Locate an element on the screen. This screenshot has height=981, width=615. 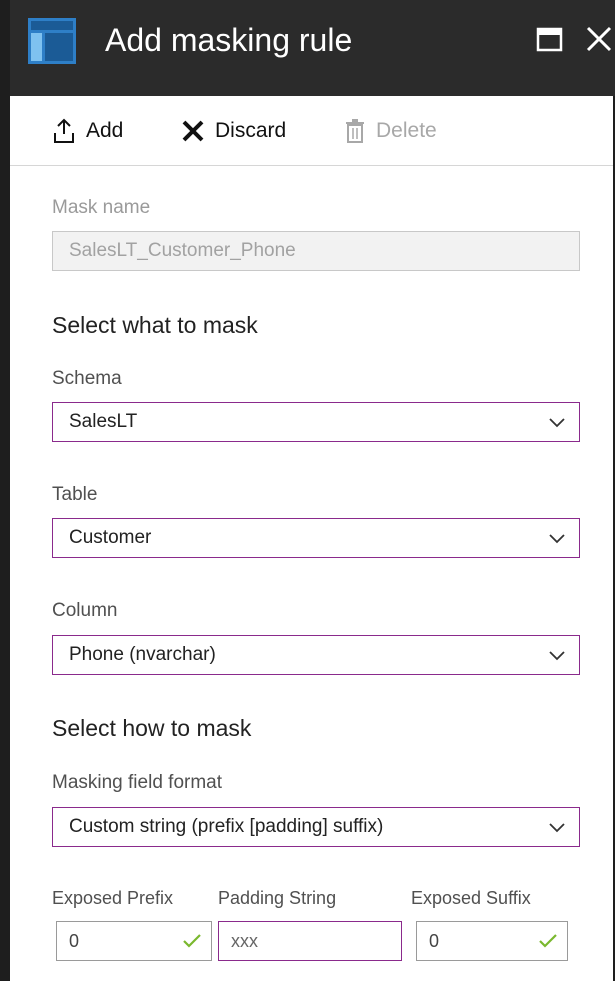
discard-button: Discard is located at coordinates (233, 131).